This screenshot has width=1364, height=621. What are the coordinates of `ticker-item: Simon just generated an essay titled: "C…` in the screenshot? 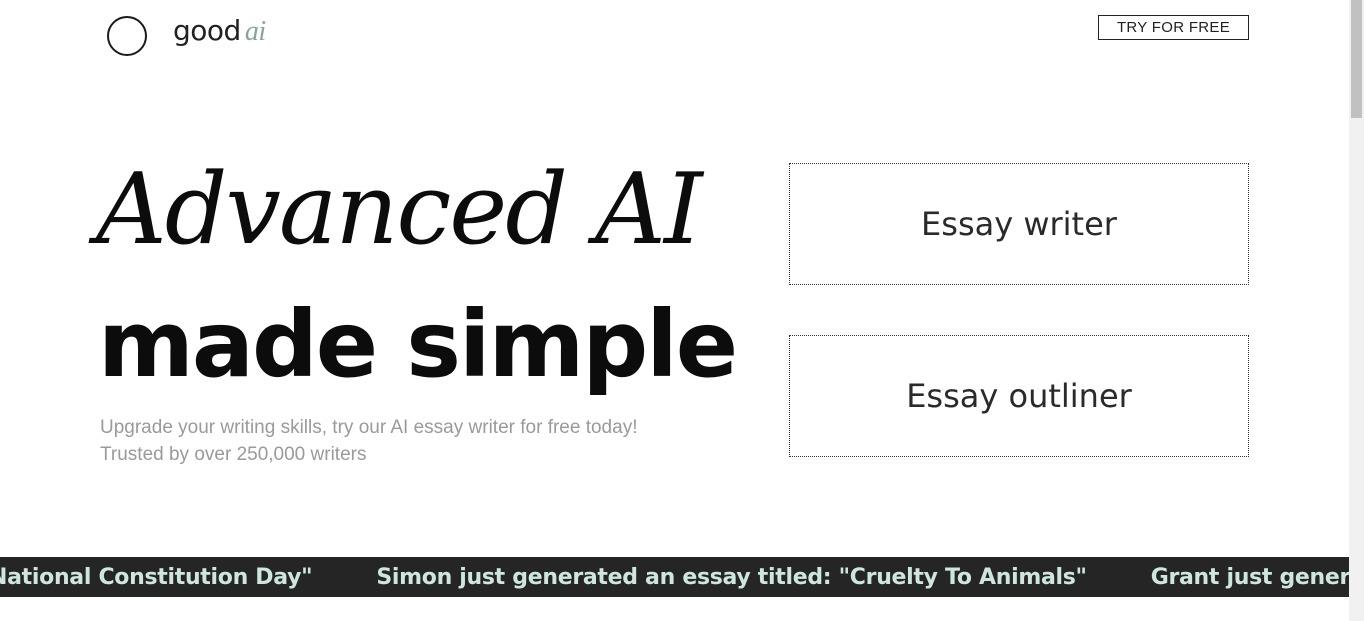 It's located at (731, 577).